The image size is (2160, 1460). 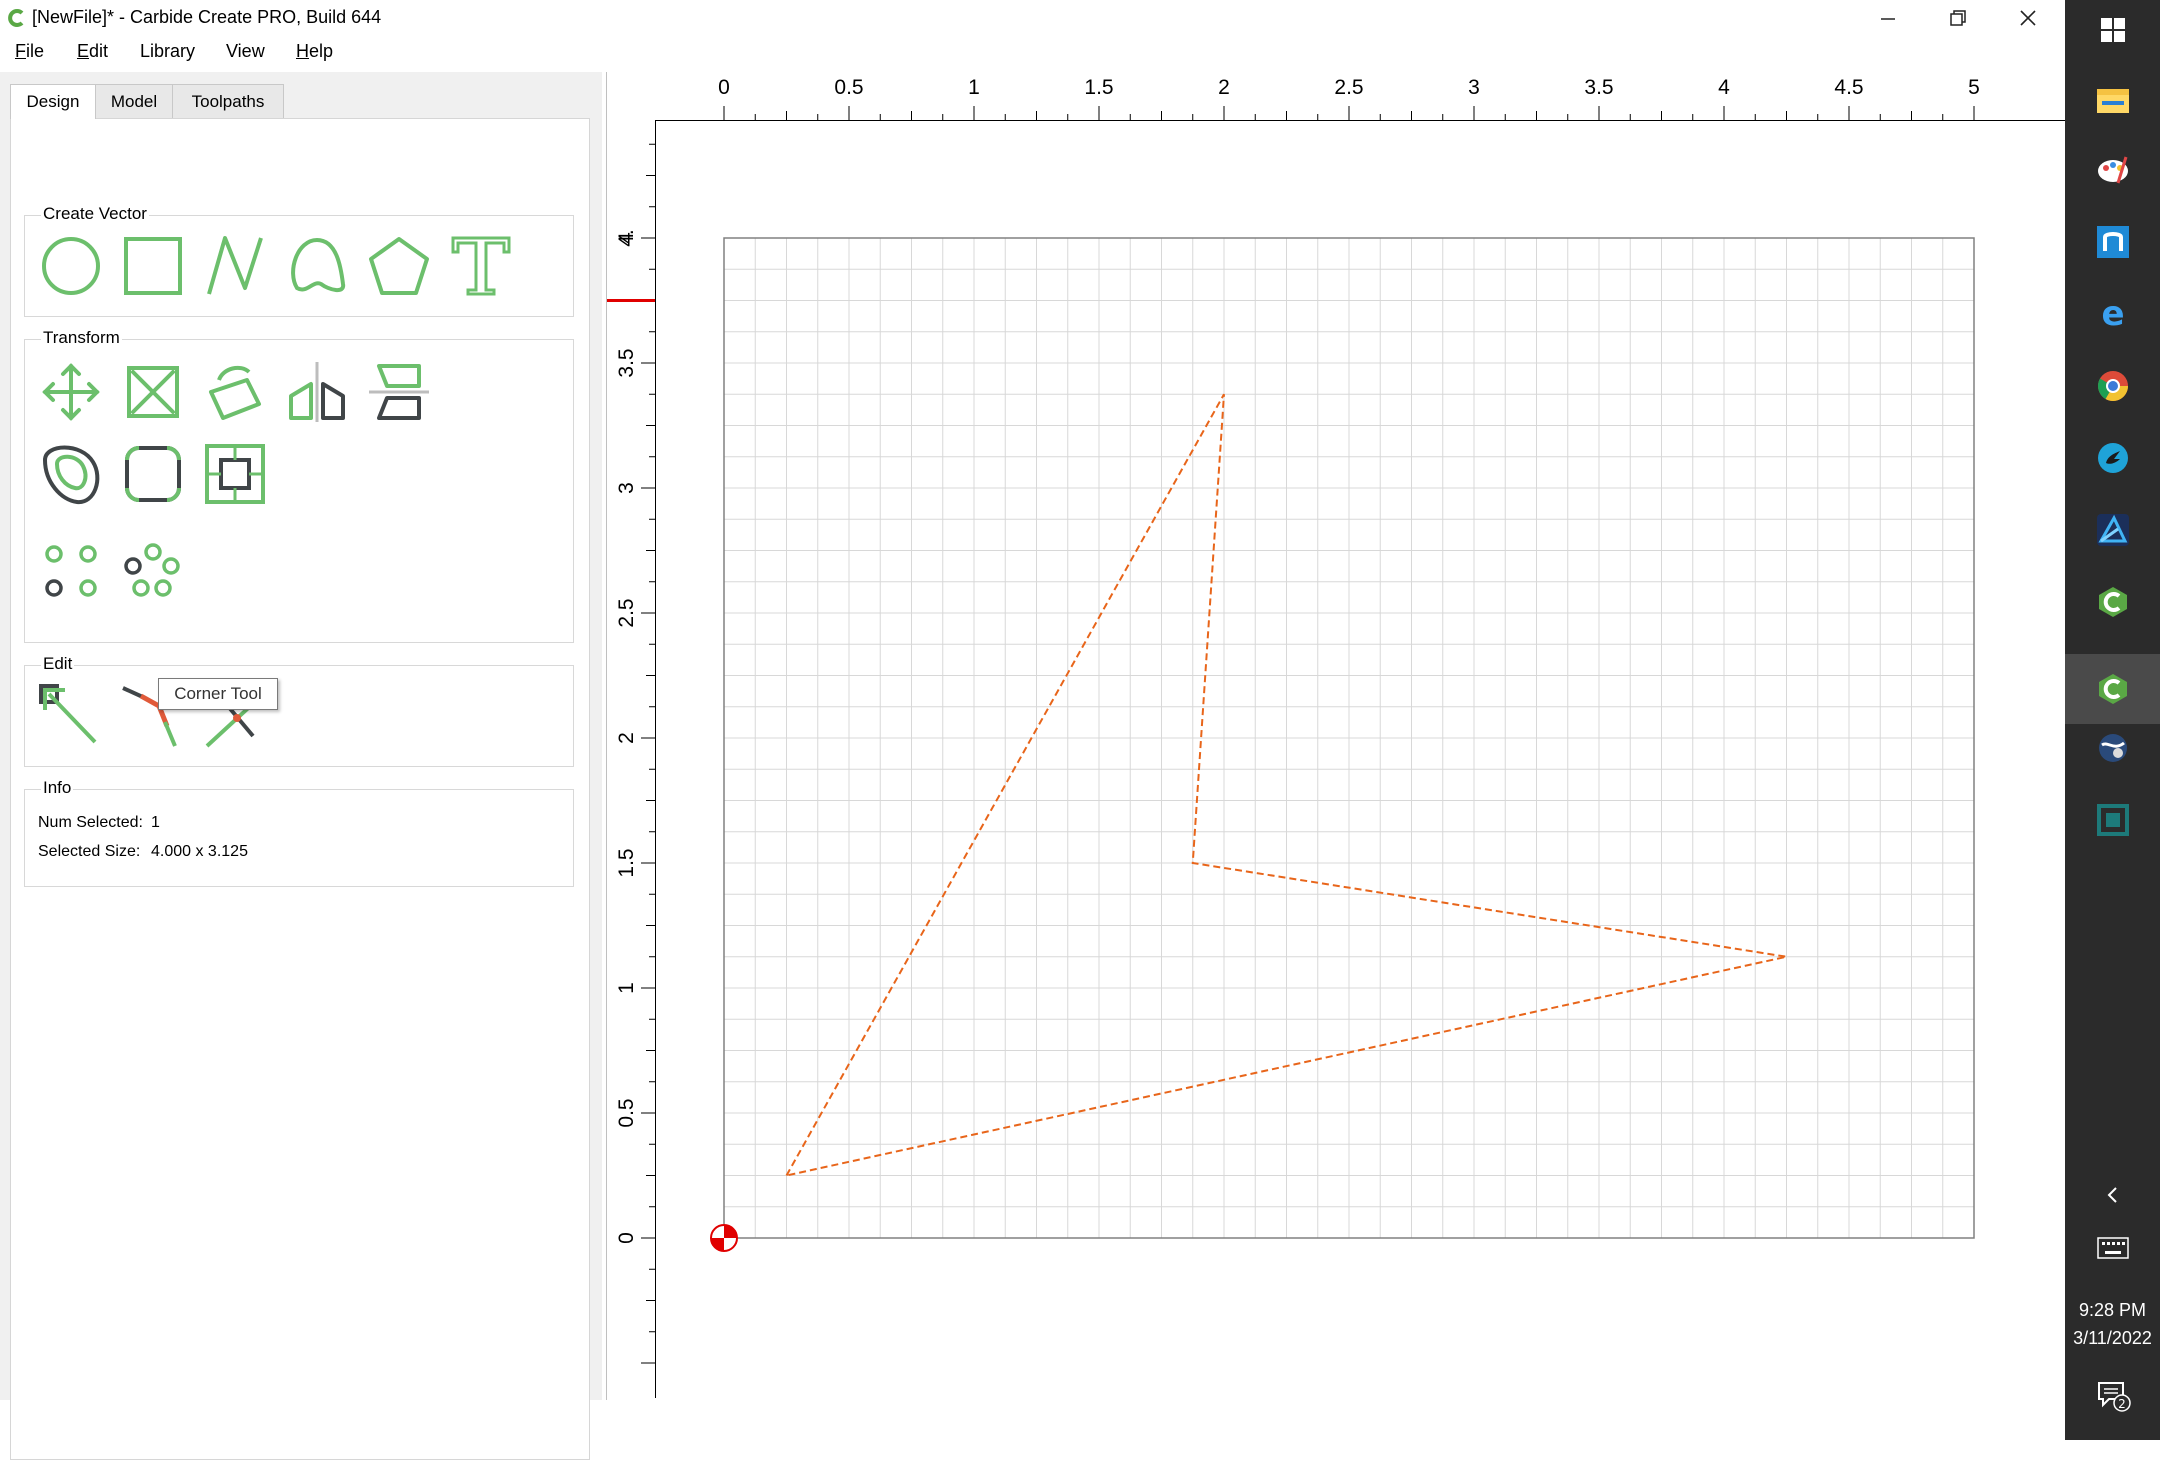 I want to click on polyline-tool-button, so click(x=235, y=266).